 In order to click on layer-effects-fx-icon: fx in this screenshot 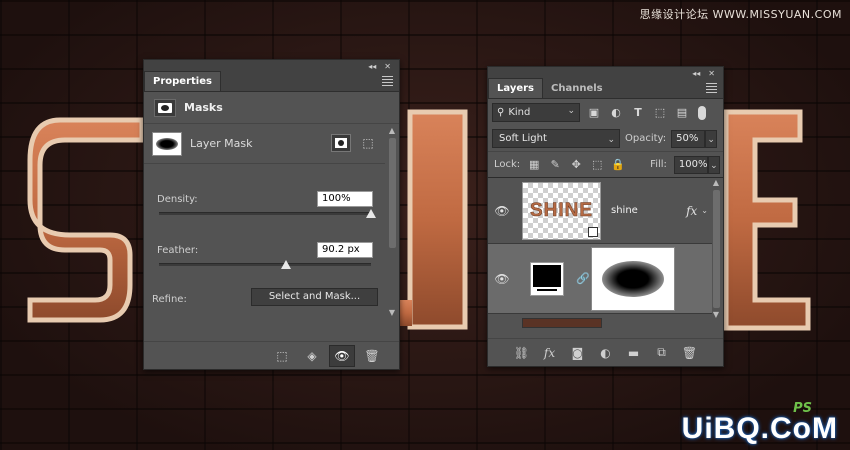, I will do `click(691, 211)`.